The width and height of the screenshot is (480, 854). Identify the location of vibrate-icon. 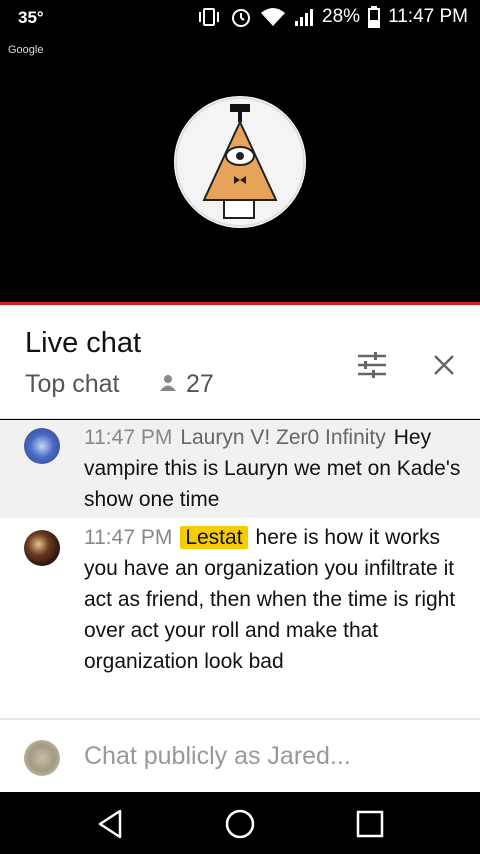
(209, 17).